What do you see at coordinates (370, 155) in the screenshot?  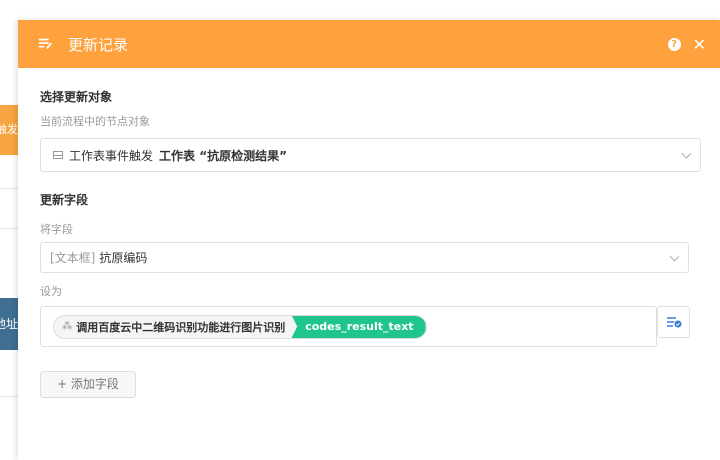 I see `target-select: 工作表事件触发 工作表 “抗原检测结果”` at bounding box center [370, 155].